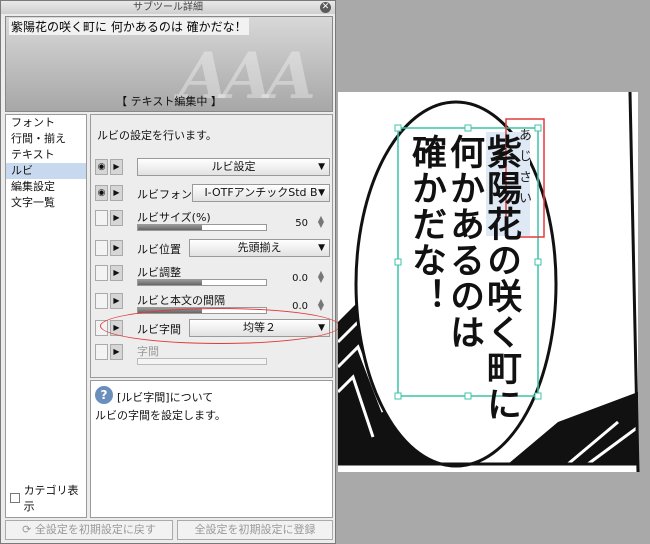  What do you see at coordinates (95, 529) in the screenshot?
I see `reset-defaults-label: 全設定を初期設定に戻す` at bounding box center [95, 529].